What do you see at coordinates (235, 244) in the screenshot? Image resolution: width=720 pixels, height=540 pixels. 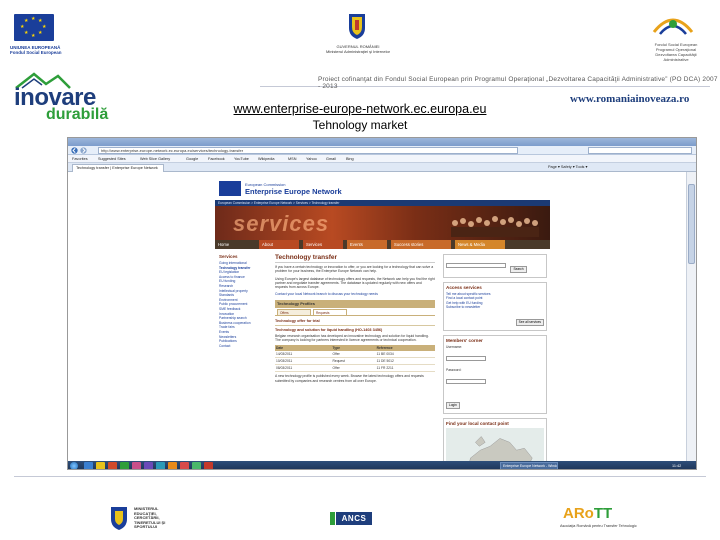 I see `menu-home: Home` at bounding box center [235, 244].